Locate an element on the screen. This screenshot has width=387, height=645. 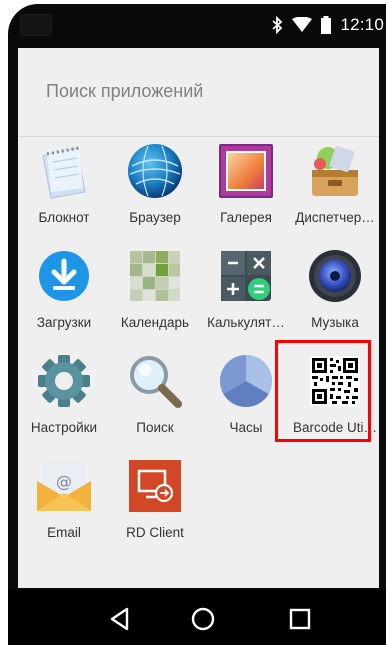
calculator-icon is located at coordinates (246, 276).